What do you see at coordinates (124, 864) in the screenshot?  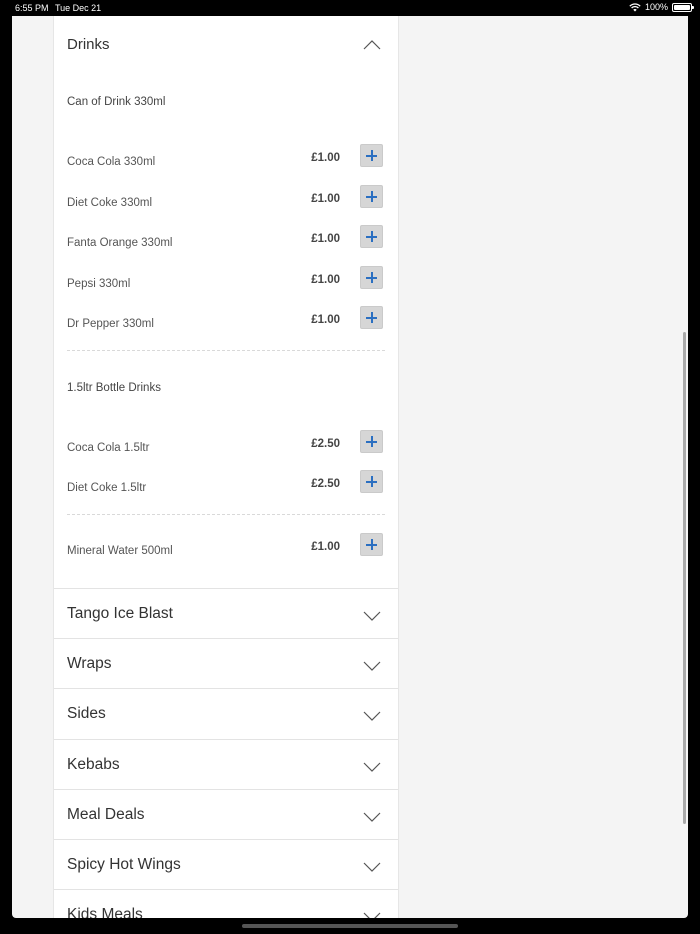 I see `category-label: Spicy Hot Wings` at bounding box center [124, 864].